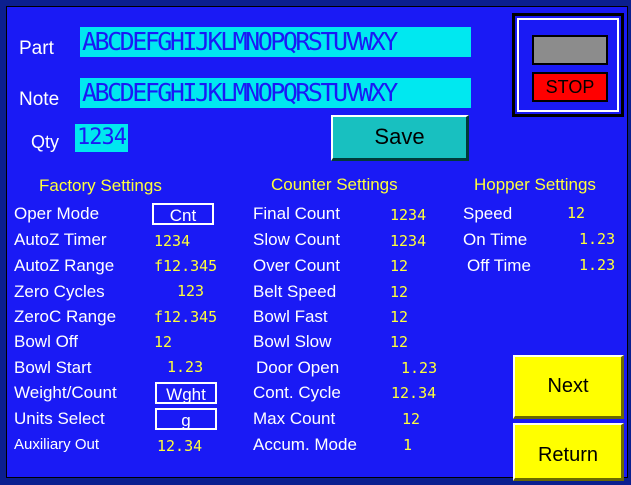  I want to click on stop-button: STOP, so click(570, 87).